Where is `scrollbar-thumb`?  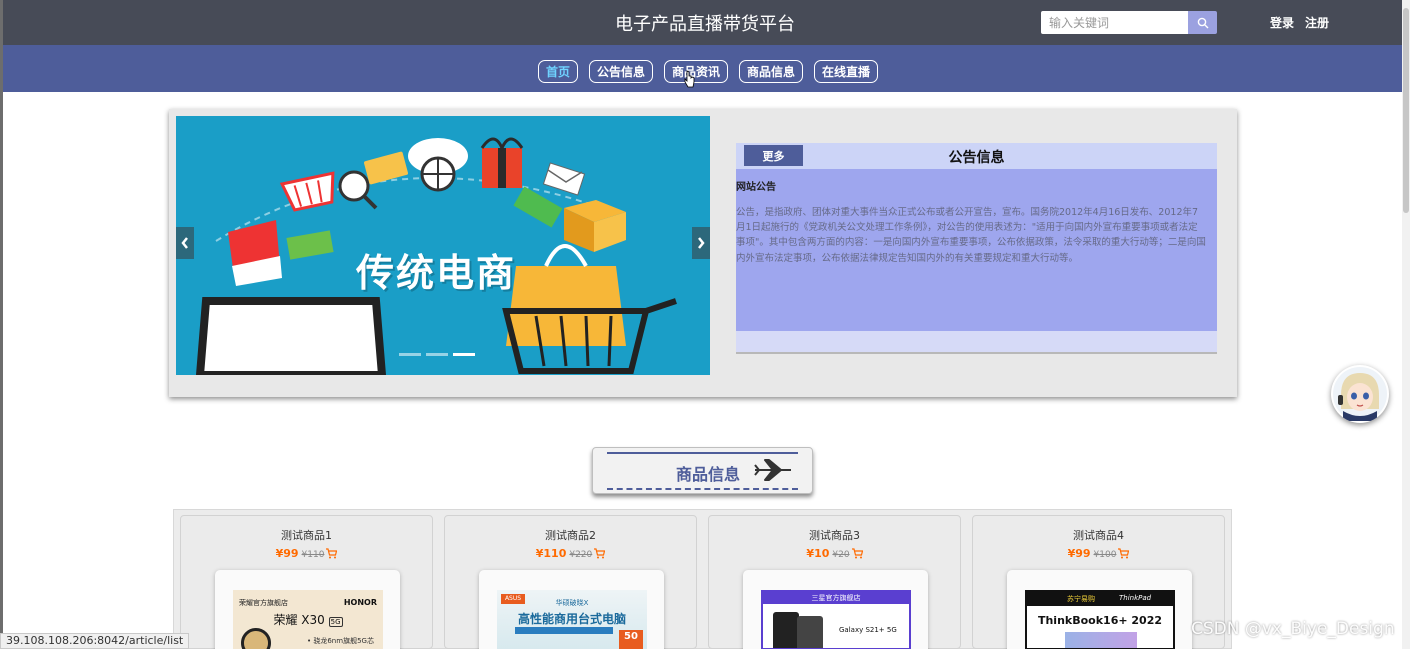
scrollbar-thumb is located at coordinates (1406, 110).